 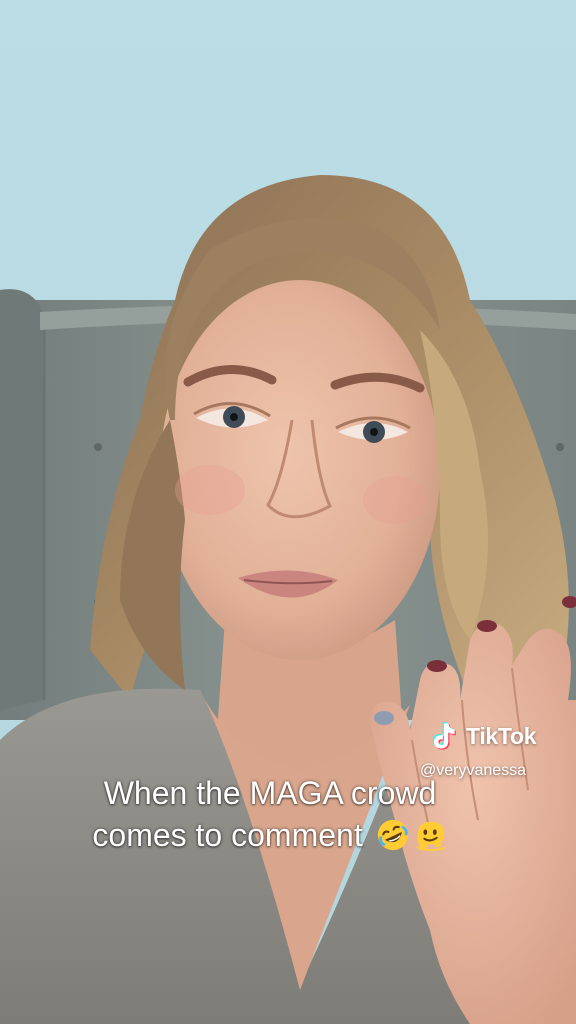 I want to click on tiktok-brand-row: TikTok, so click(x=480, y=736).